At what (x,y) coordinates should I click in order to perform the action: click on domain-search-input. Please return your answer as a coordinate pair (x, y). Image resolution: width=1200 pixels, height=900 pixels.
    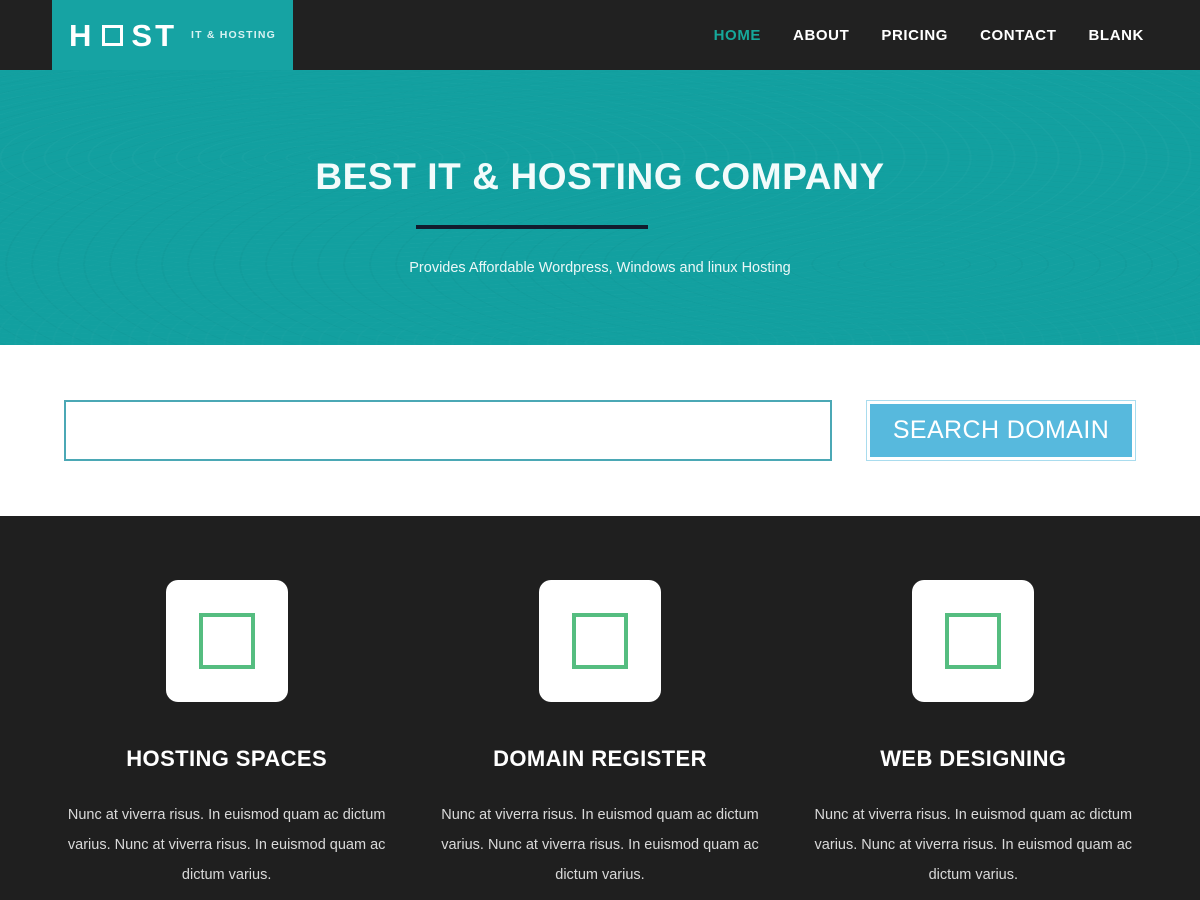
    Looking at the image, I should click on (448, 430).